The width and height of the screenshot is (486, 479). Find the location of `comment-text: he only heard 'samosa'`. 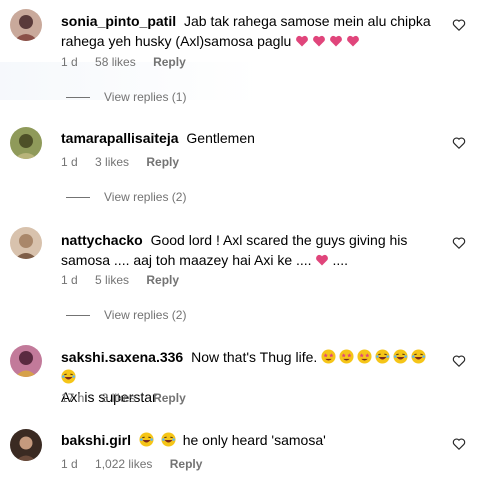

comment-text: he only heard 'samosa' is located at coordinates (254, 440).